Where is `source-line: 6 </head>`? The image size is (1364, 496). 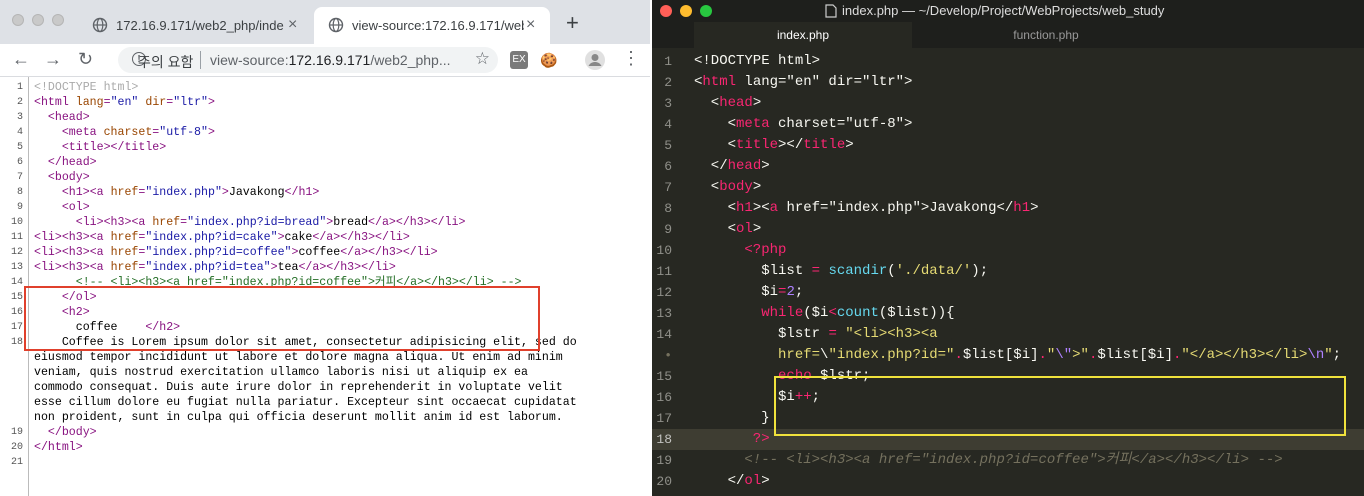
source-line: 6 </head> is located at coordinates (325, 162).